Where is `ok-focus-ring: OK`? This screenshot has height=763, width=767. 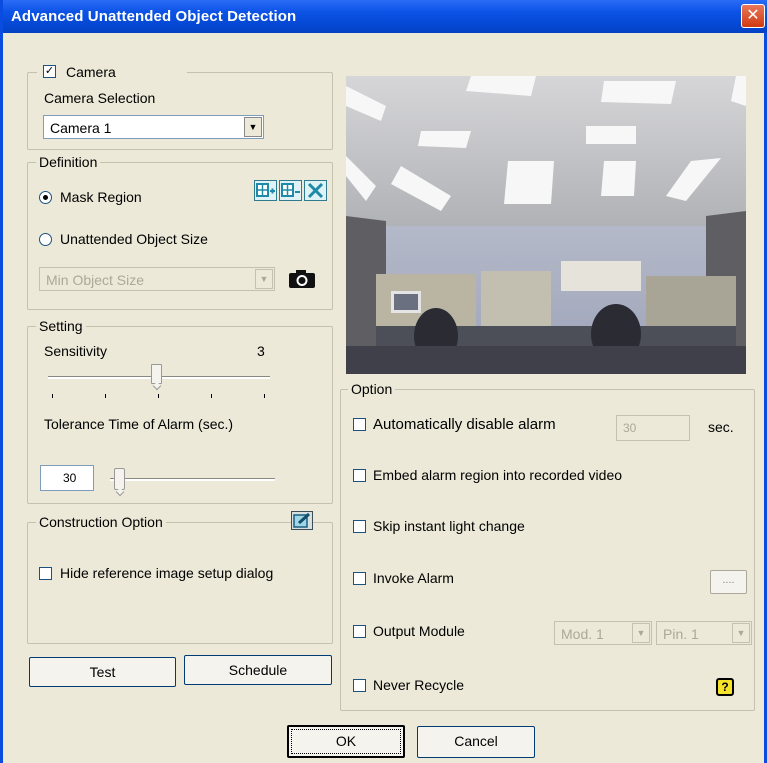
ok-focus-ring: OK is located at coordinates (346, 741).